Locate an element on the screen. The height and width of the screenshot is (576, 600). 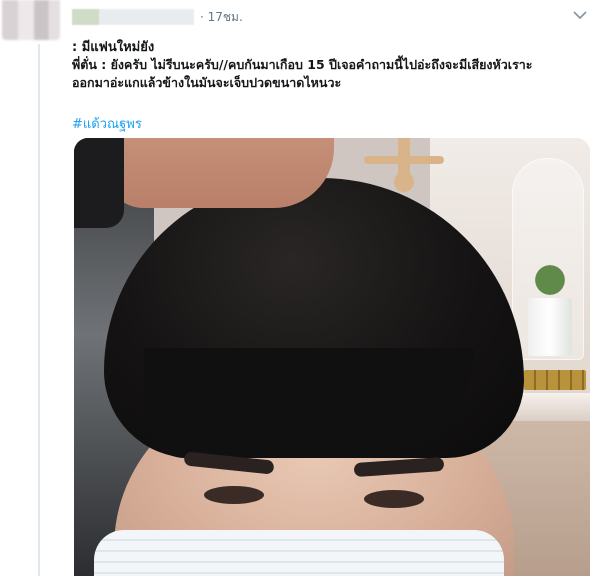
hand is located at coordinates (219, 173).